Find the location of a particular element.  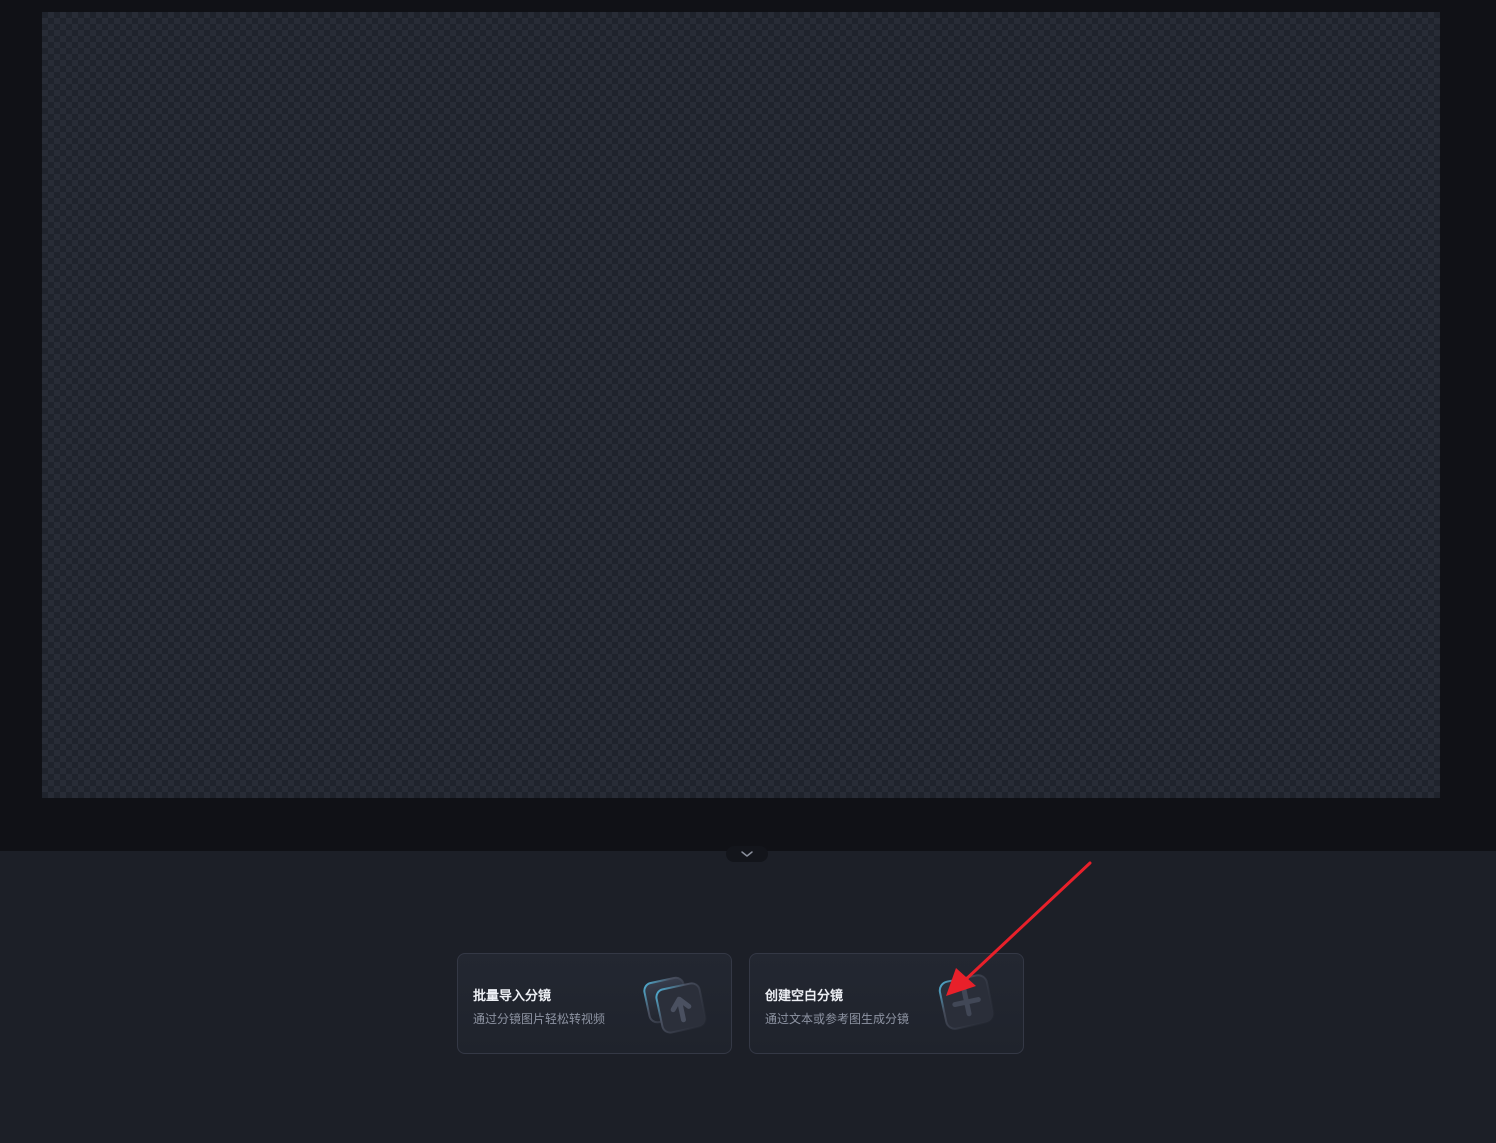

card-description: 通过文本或参考图生成分镜 is located at coordinates (837, 1019).